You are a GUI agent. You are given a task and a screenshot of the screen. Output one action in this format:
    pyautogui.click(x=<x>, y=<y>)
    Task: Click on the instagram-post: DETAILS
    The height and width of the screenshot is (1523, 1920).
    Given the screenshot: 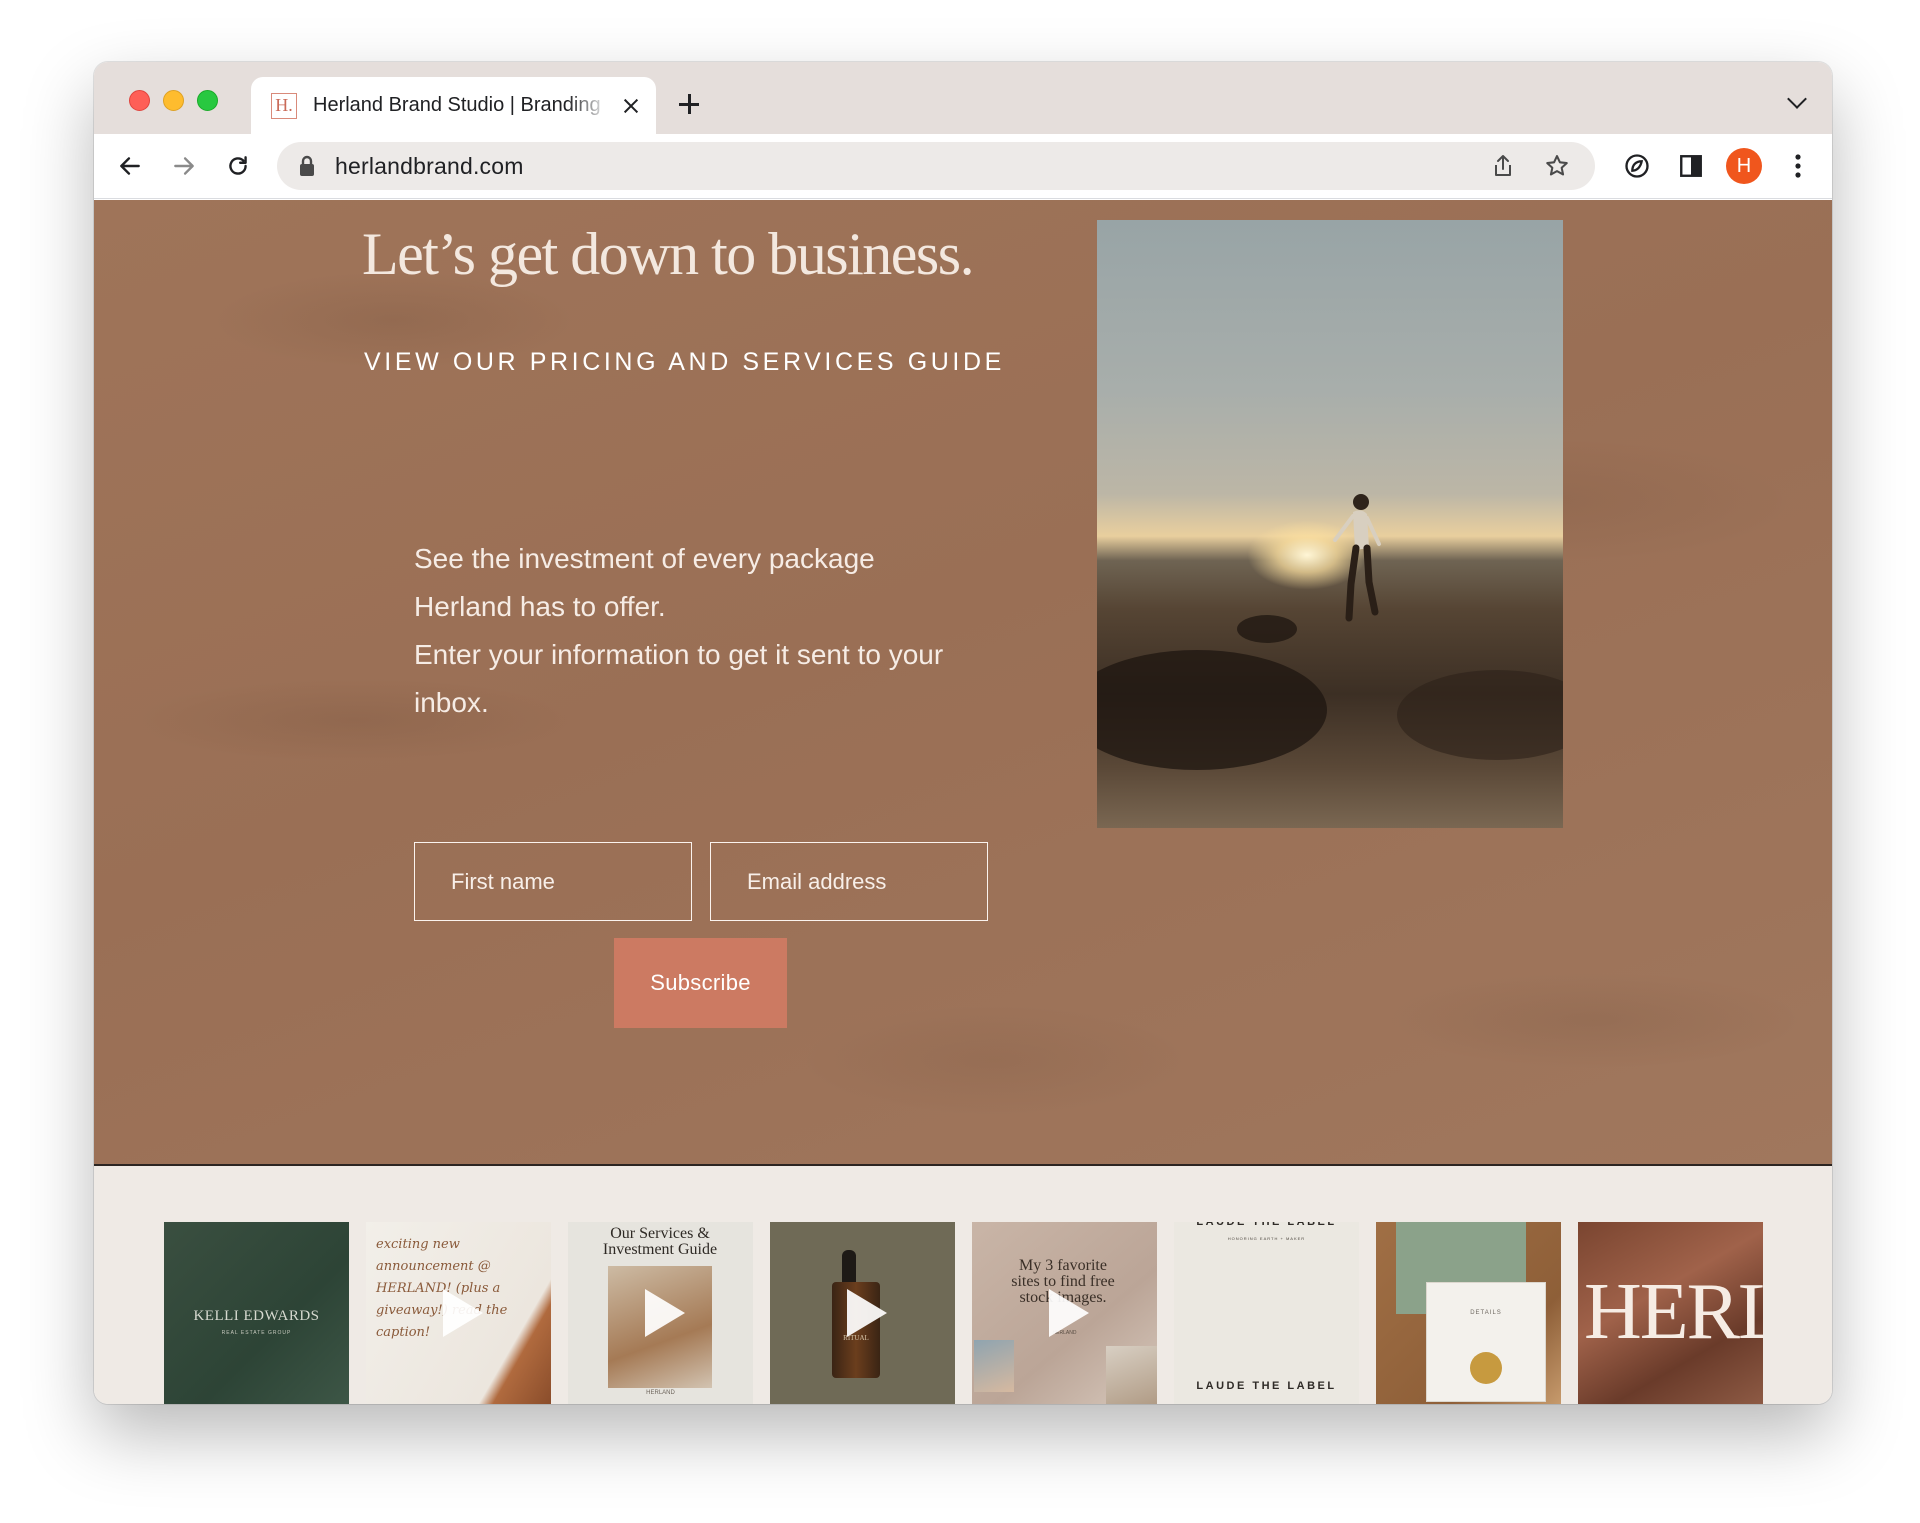 What is the action you would take?
    pyautogui.click(x=1468, y=1313)
    